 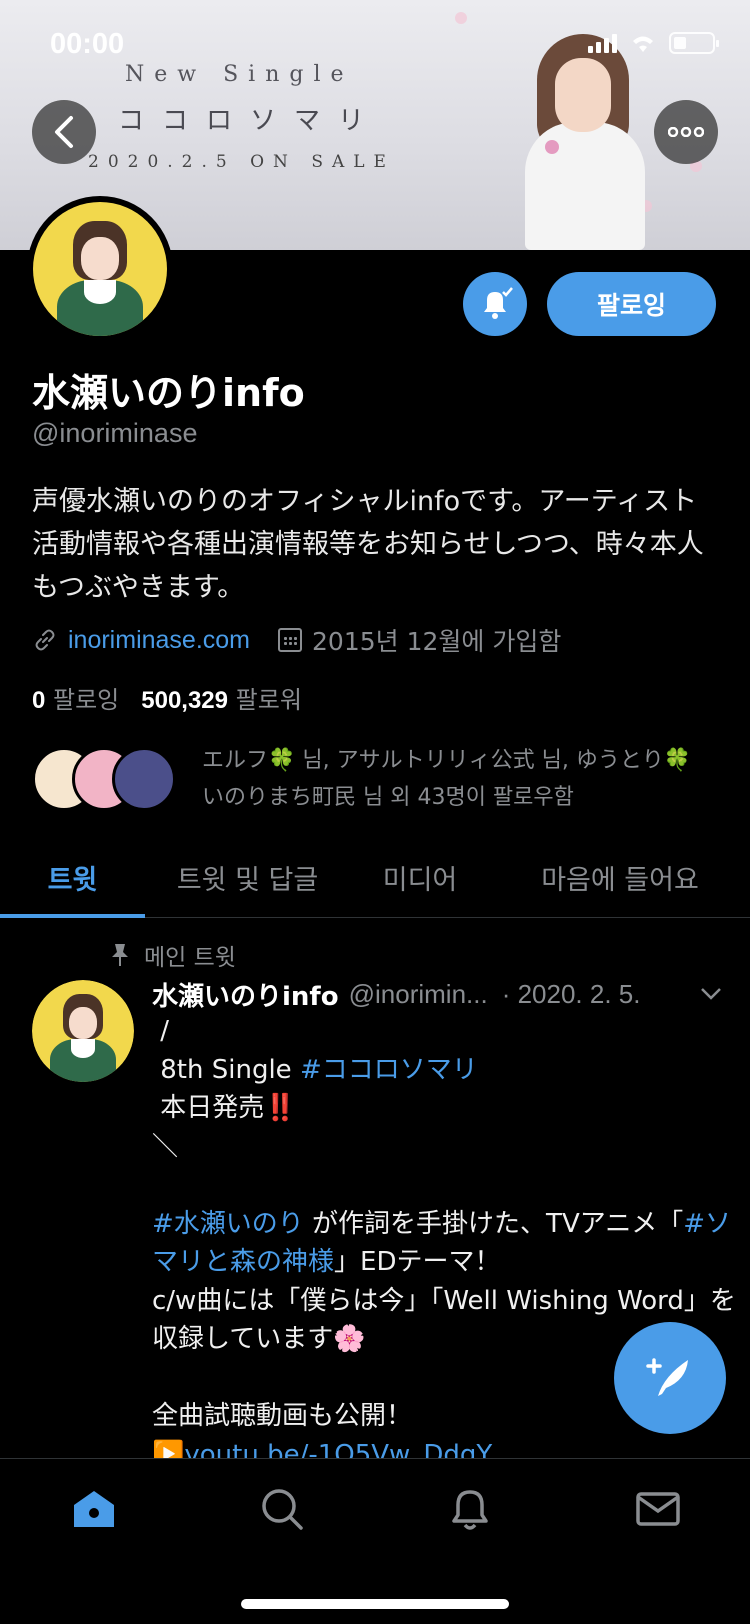 I want to click on mail-icon, so click(x=658, y=1509).